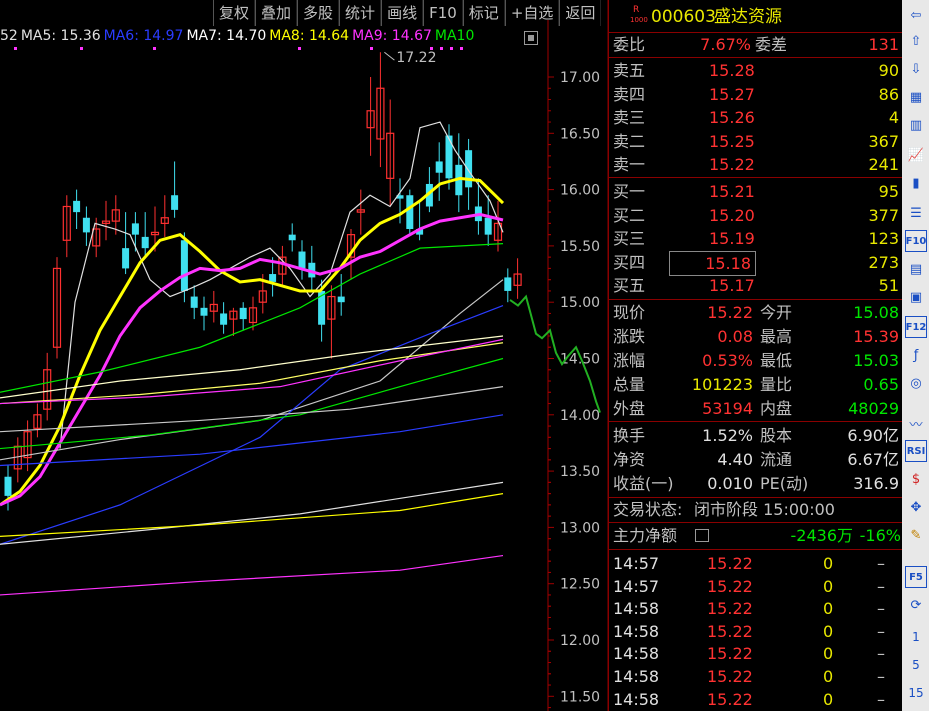 The height and width of the screenshot is (711, 929). What do you see at coordinates (916, 665) in the screenshot?
I see `period-n5: 5` at bounding box center [916, 665].